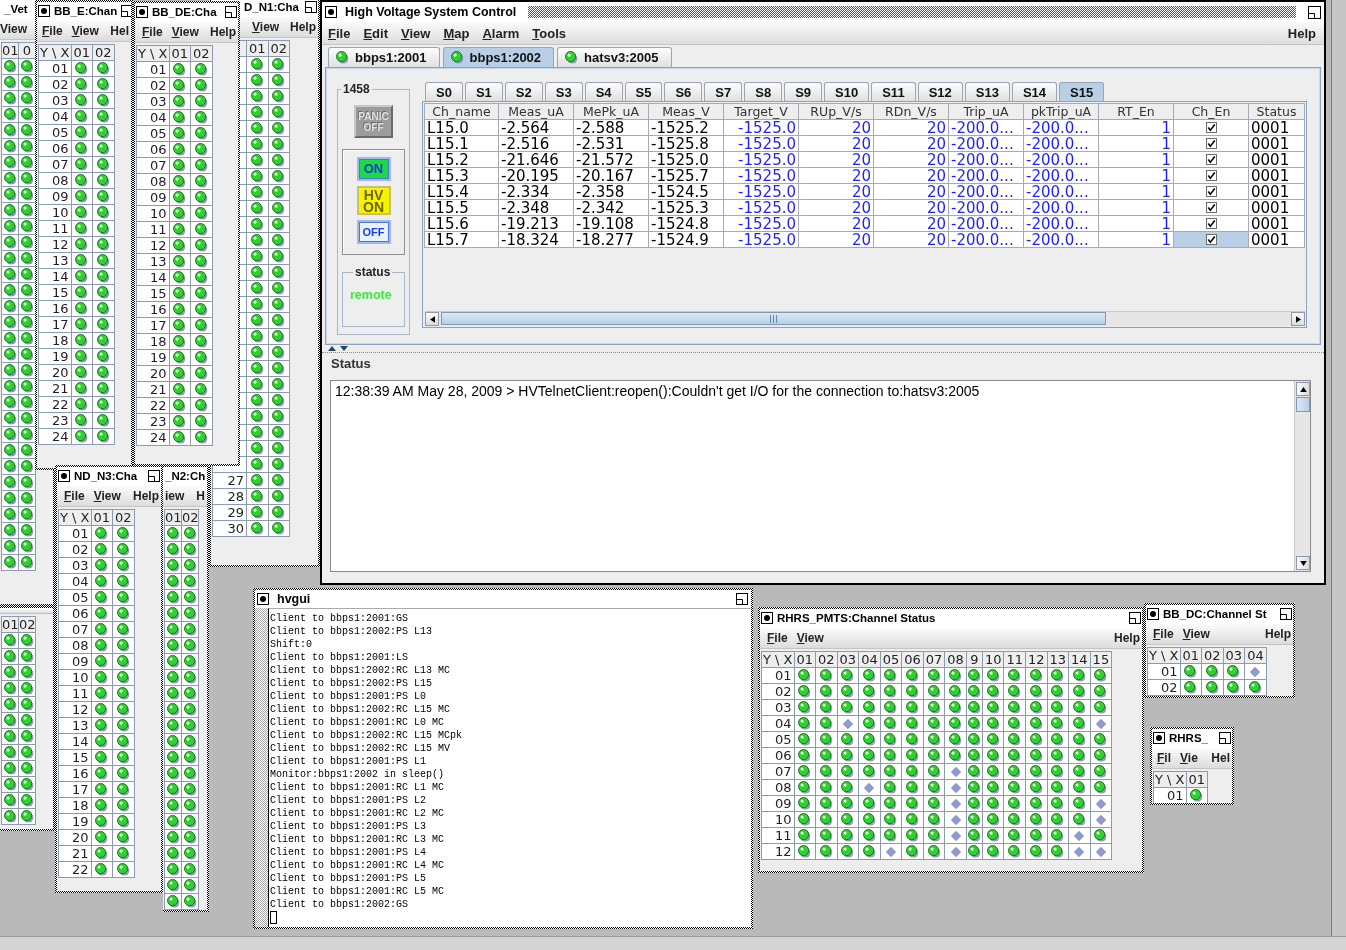 This screenshot has height=950, width=1346. I want to click on table-cell: -2.334, so click(536, 191).